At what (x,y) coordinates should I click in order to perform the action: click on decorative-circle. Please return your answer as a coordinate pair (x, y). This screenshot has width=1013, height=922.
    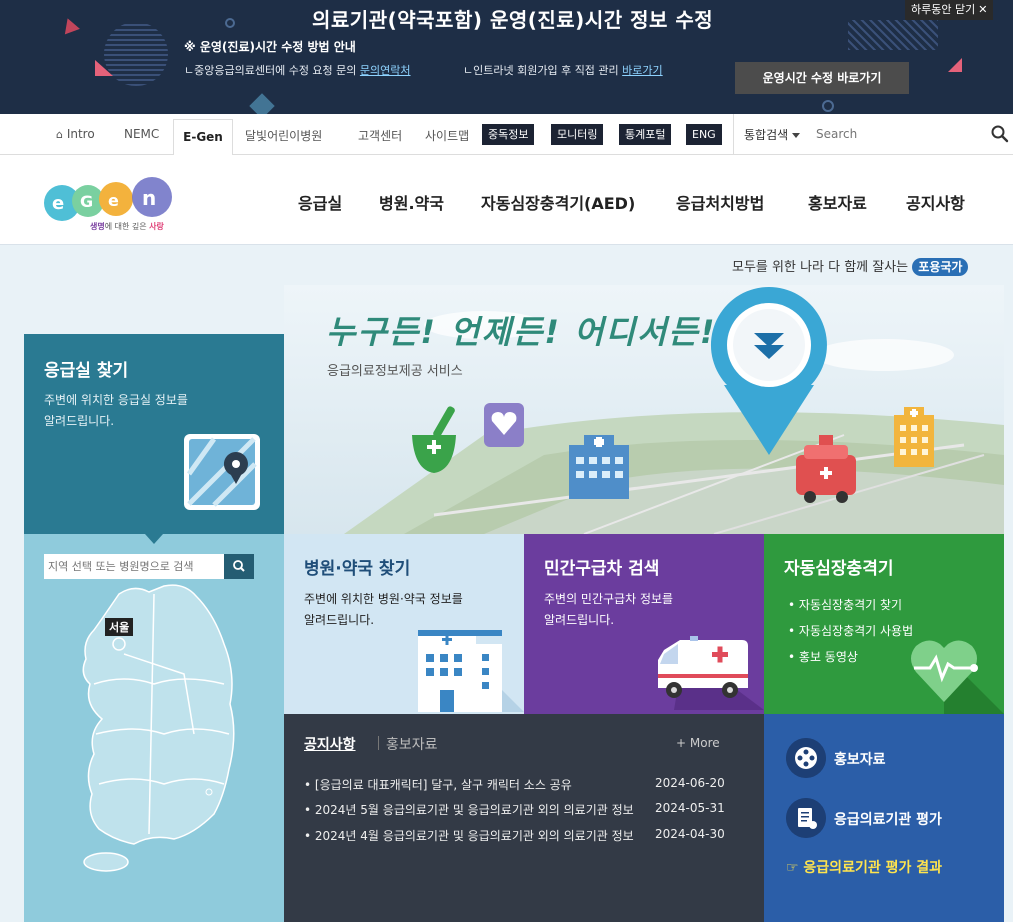
    Looking at the image, I should click on (136, 54).